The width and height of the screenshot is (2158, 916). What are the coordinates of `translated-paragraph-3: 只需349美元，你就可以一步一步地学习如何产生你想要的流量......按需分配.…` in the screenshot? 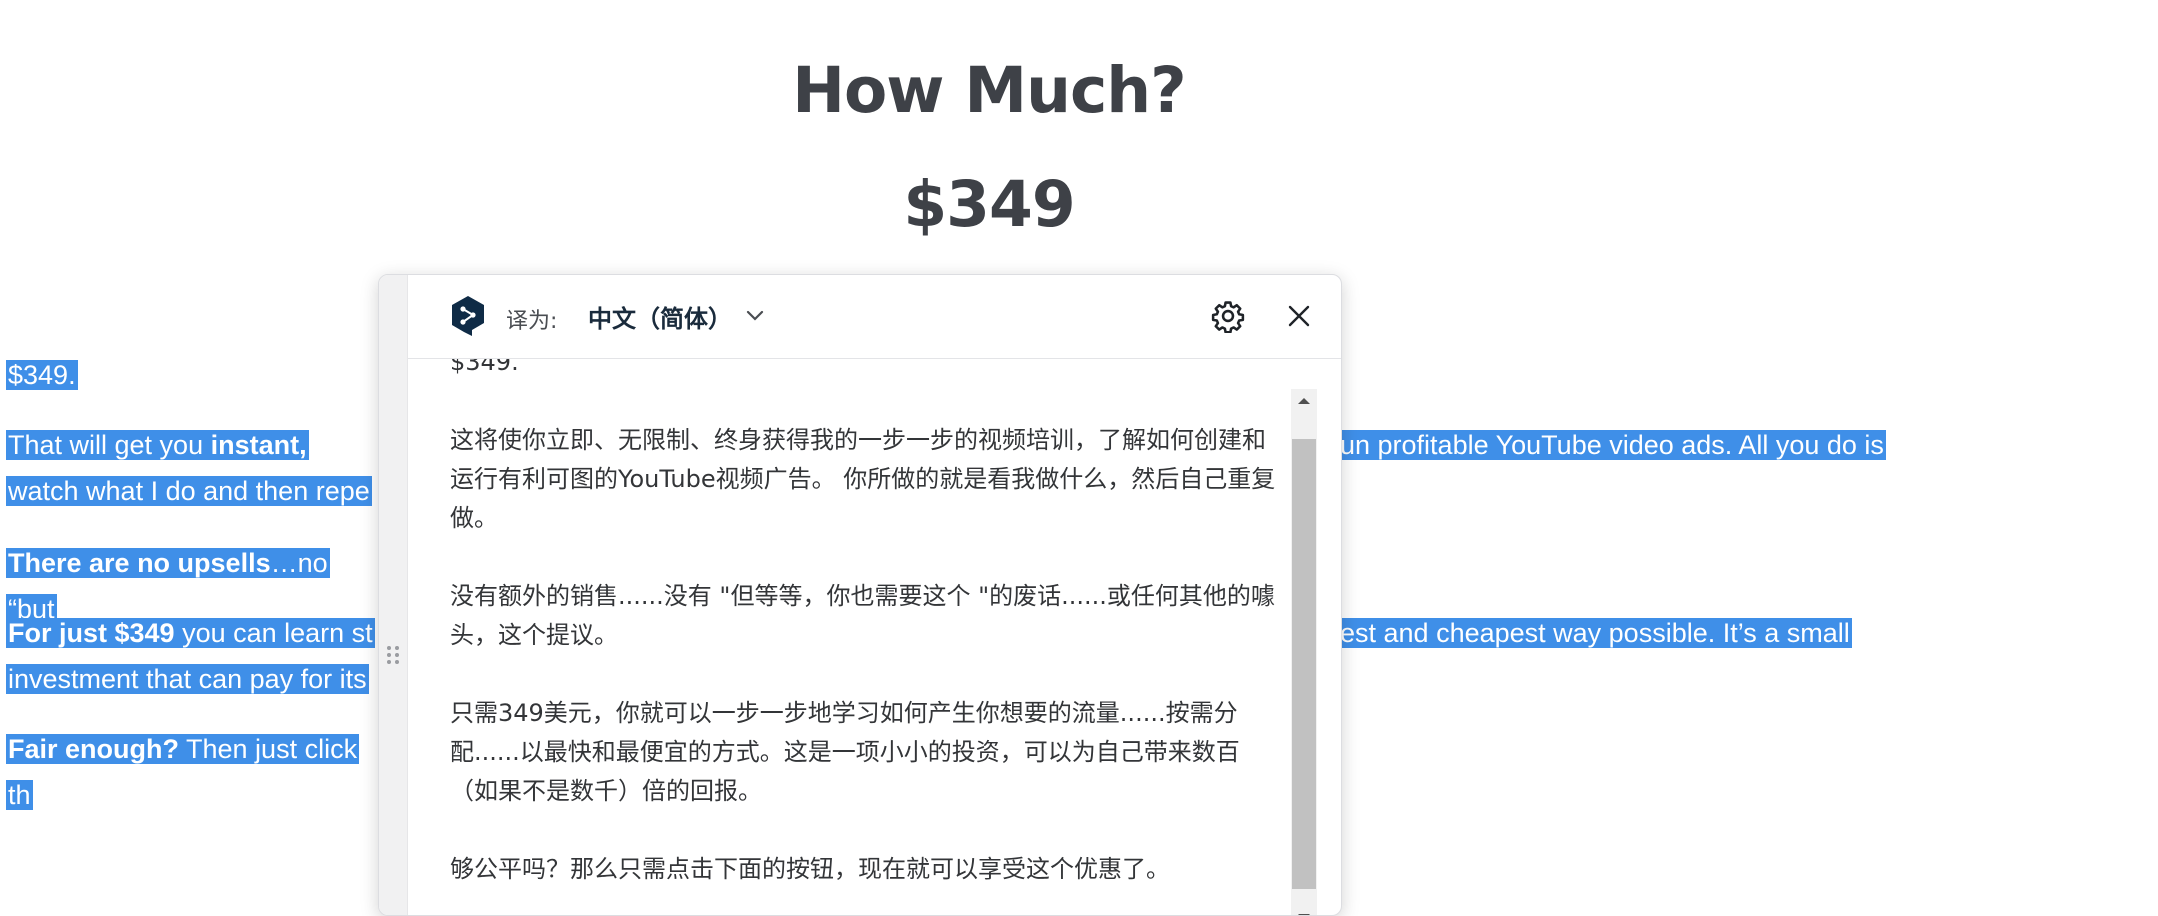 It's located at (845, 752).